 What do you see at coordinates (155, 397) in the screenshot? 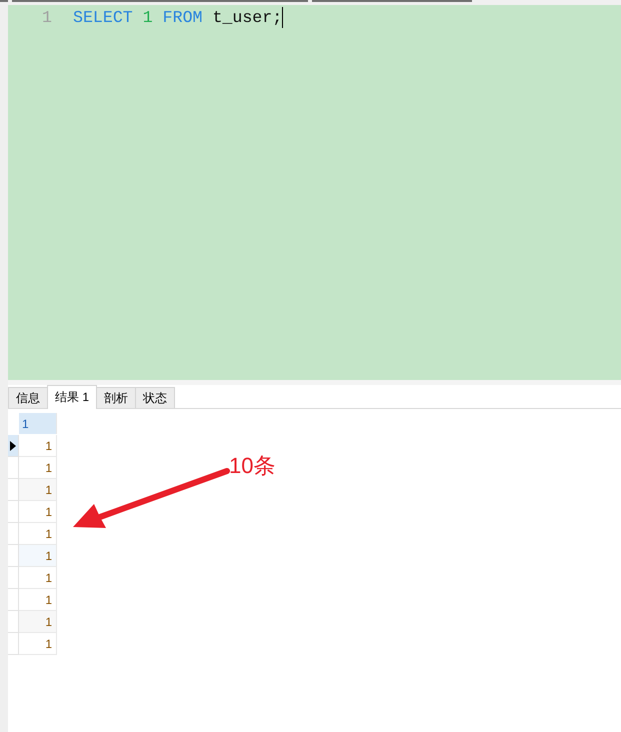
I see `tab: 状态` at bounding box center [155, 397].